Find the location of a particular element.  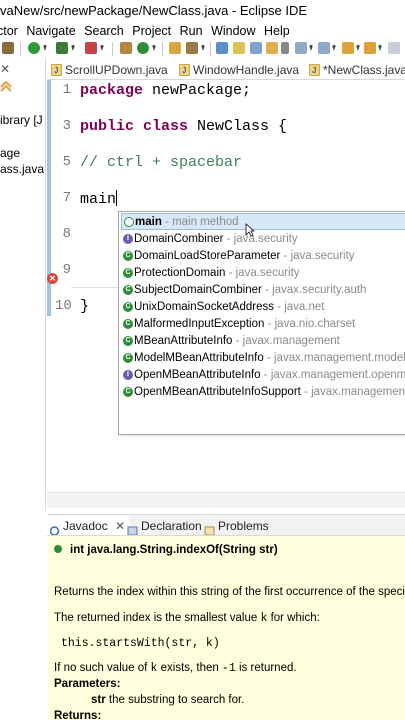

tab-newclass: *NewClass.java is located at coordinates (355, 69).